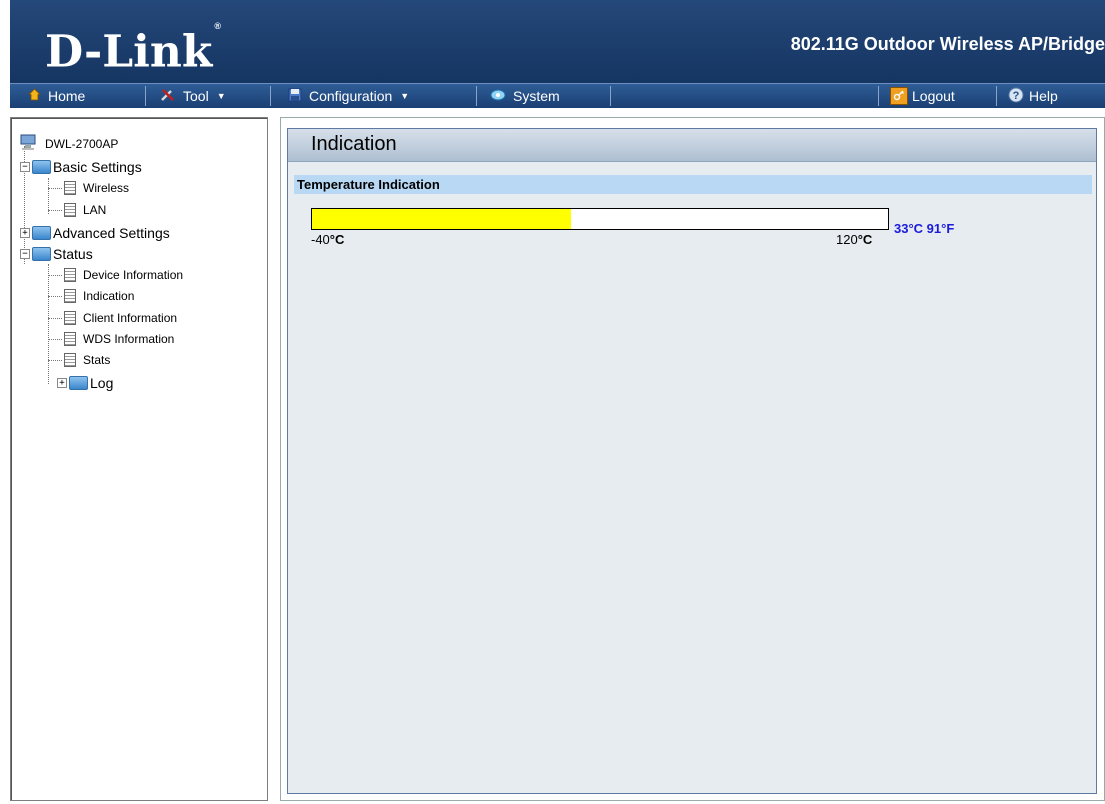  Describe the element at coordinates (320, 239) in the screenshot. I see `temp-min-value: -40` at that location.